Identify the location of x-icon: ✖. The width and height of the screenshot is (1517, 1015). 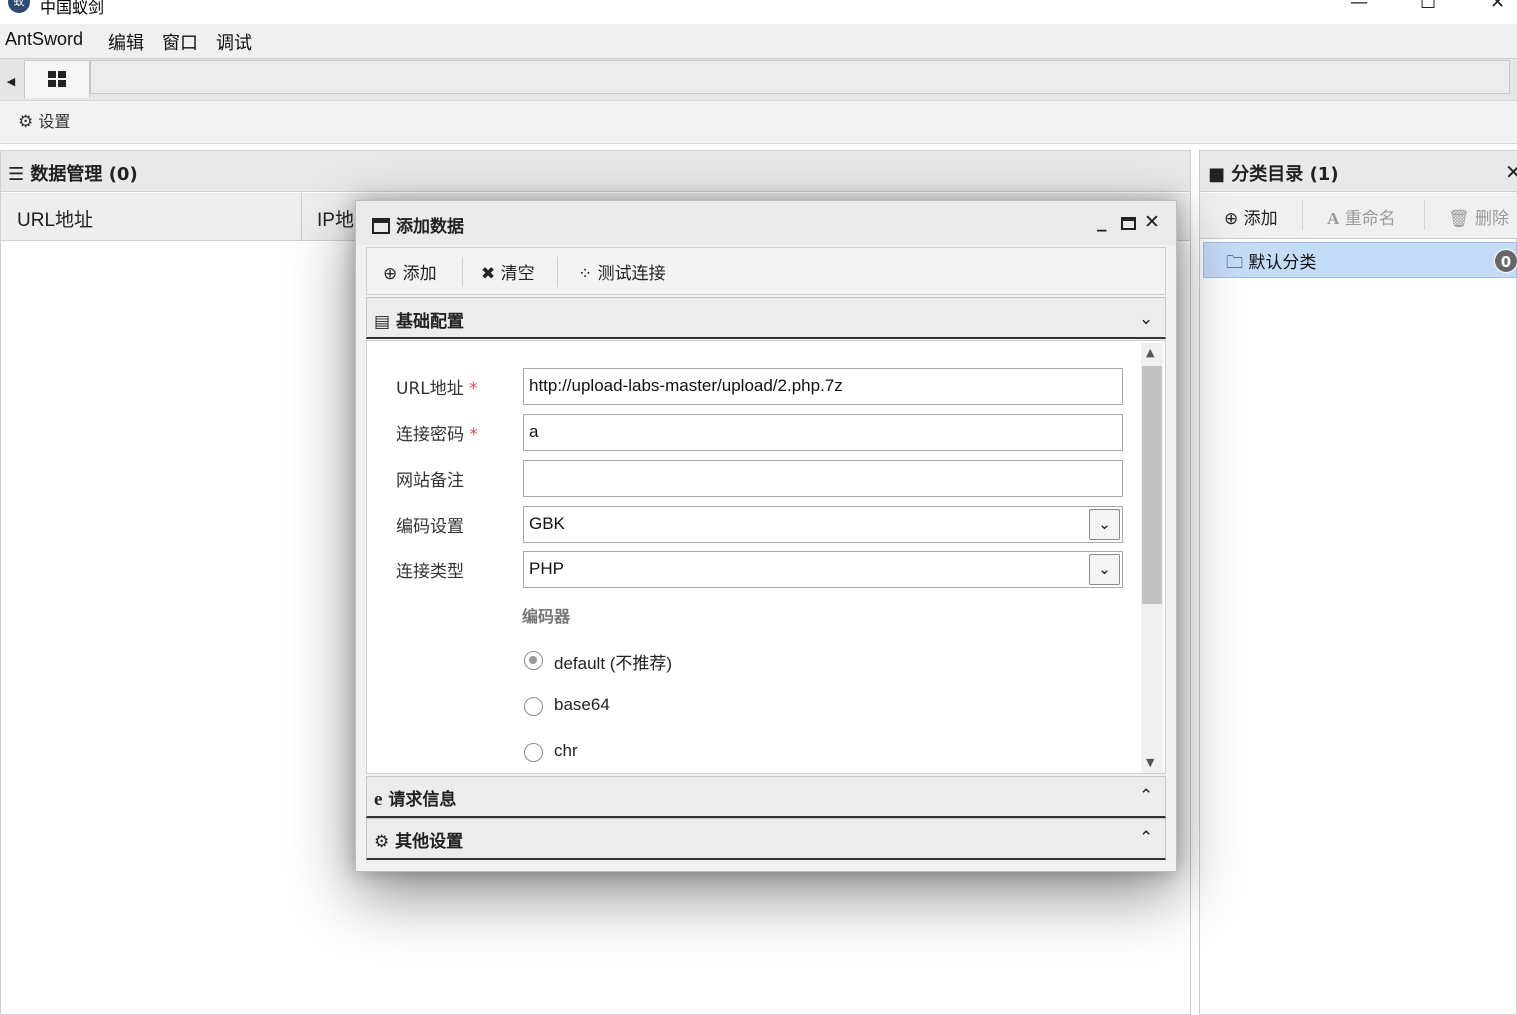
(488, 274).